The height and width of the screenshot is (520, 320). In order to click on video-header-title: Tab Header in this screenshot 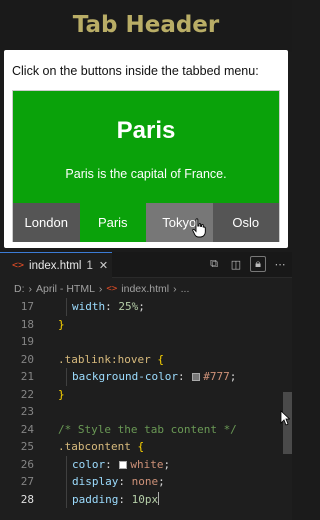, I will do `click(146, 25)`.